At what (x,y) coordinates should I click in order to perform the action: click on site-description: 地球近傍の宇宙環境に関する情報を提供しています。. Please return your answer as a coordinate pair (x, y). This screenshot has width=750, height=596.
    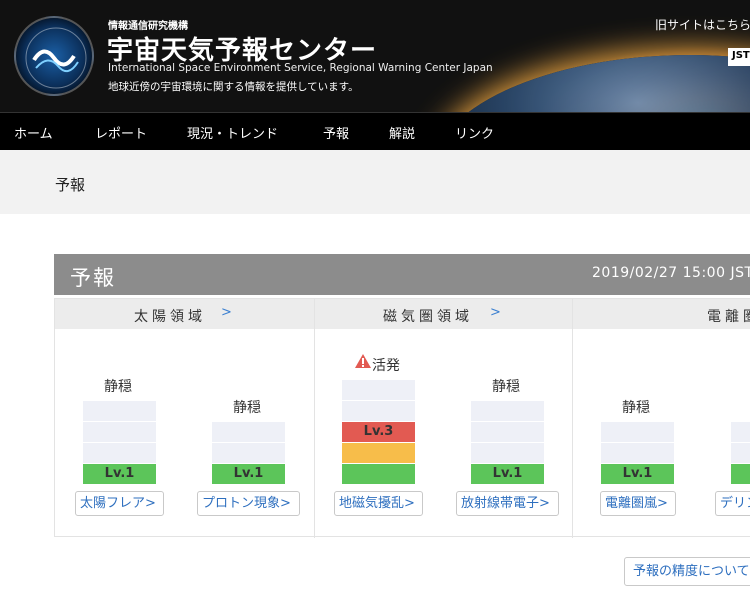
    Looking at the image, I should click on (233, 87).